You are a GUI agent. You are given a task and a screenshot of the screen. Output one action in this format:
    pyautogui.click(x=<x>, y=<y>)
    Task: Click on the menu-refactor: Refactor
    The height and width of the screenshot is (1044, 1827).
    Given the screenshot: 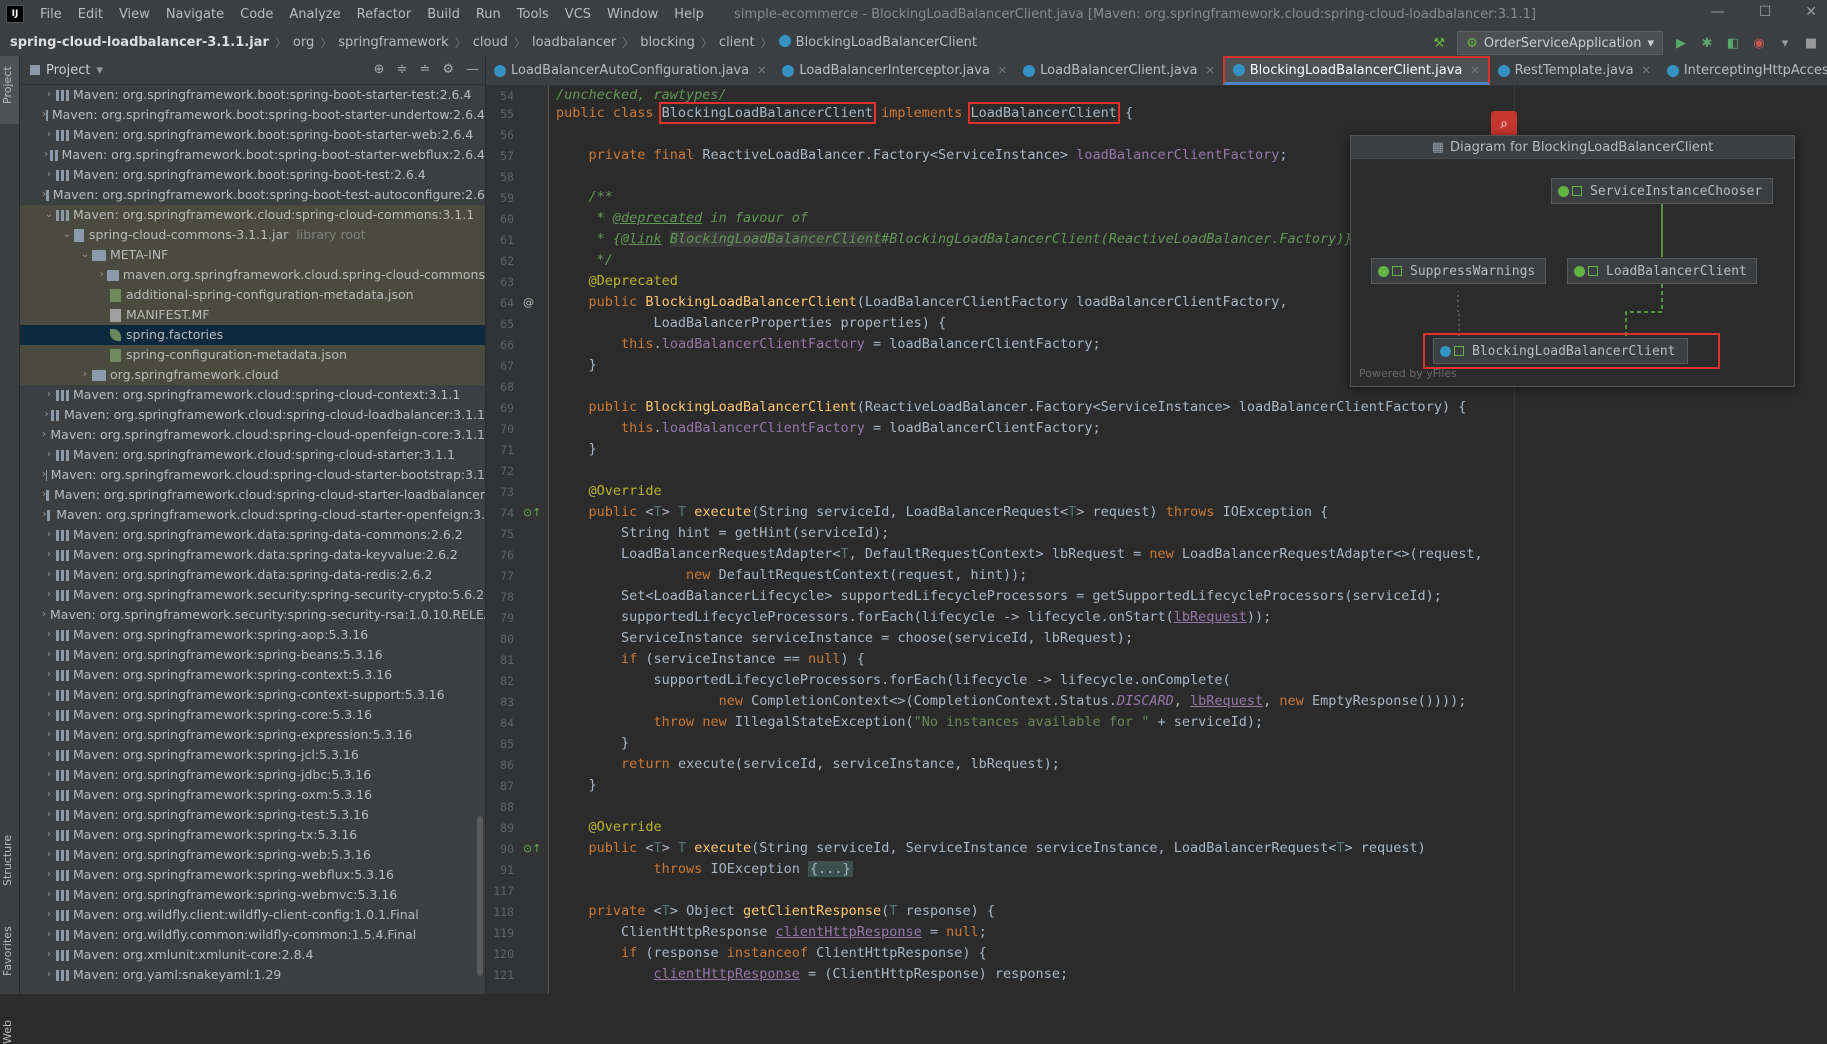 What is the action you would take?
    pyautogui.click(x=384, y=14)
    